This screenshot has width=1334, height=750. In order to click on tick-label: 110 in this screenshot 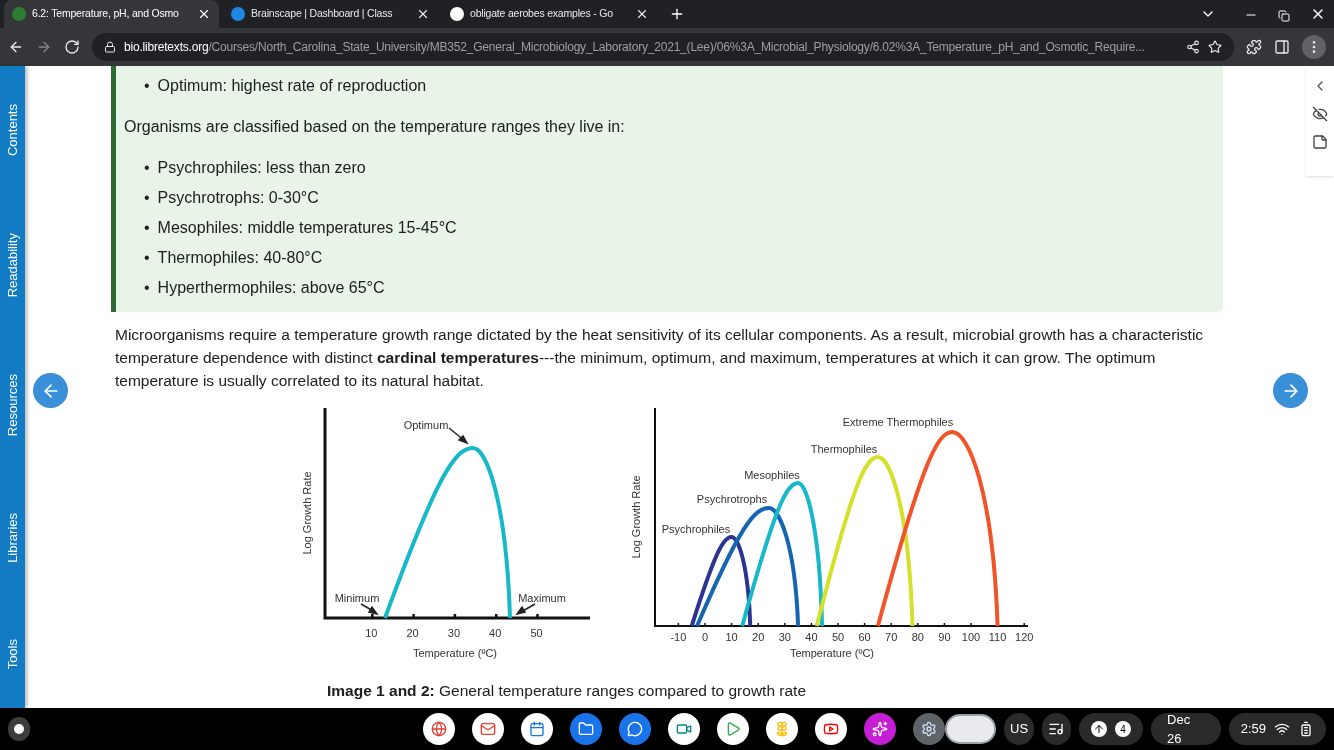, I will do `click(997, 637)`.